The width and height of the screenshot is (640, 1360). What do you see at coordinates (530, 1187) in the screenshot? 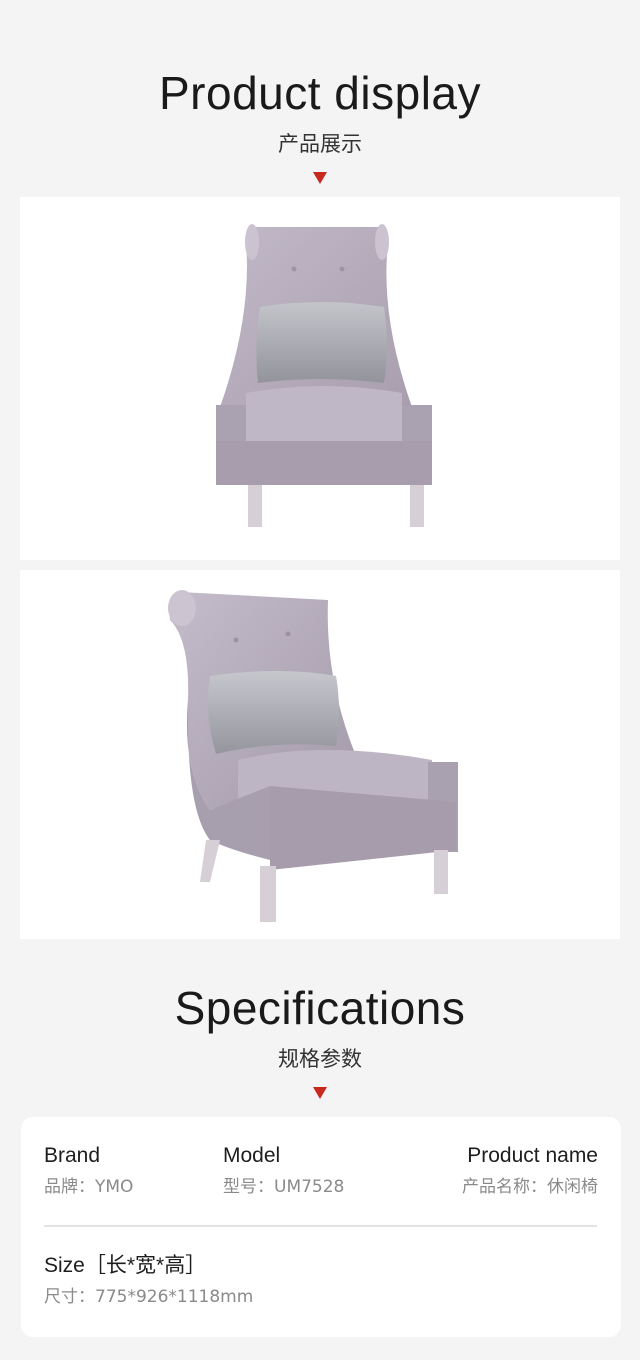
I see `product-name-value: 产品名称：休闲椅` at bounding box center [530, 1187].